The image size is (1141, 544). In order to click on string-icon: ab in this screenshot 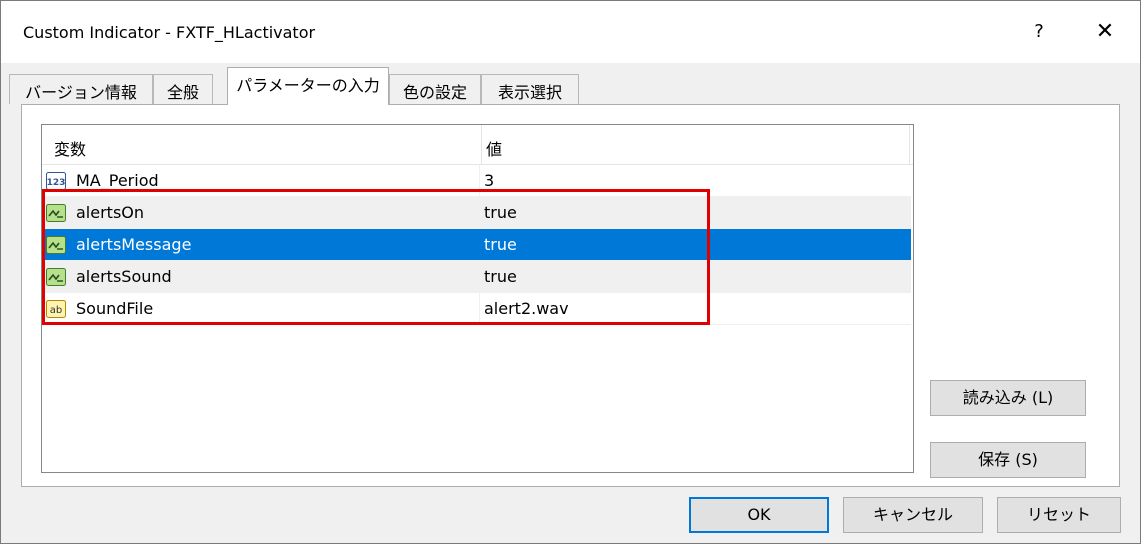, I will do `click(56, 309)`.